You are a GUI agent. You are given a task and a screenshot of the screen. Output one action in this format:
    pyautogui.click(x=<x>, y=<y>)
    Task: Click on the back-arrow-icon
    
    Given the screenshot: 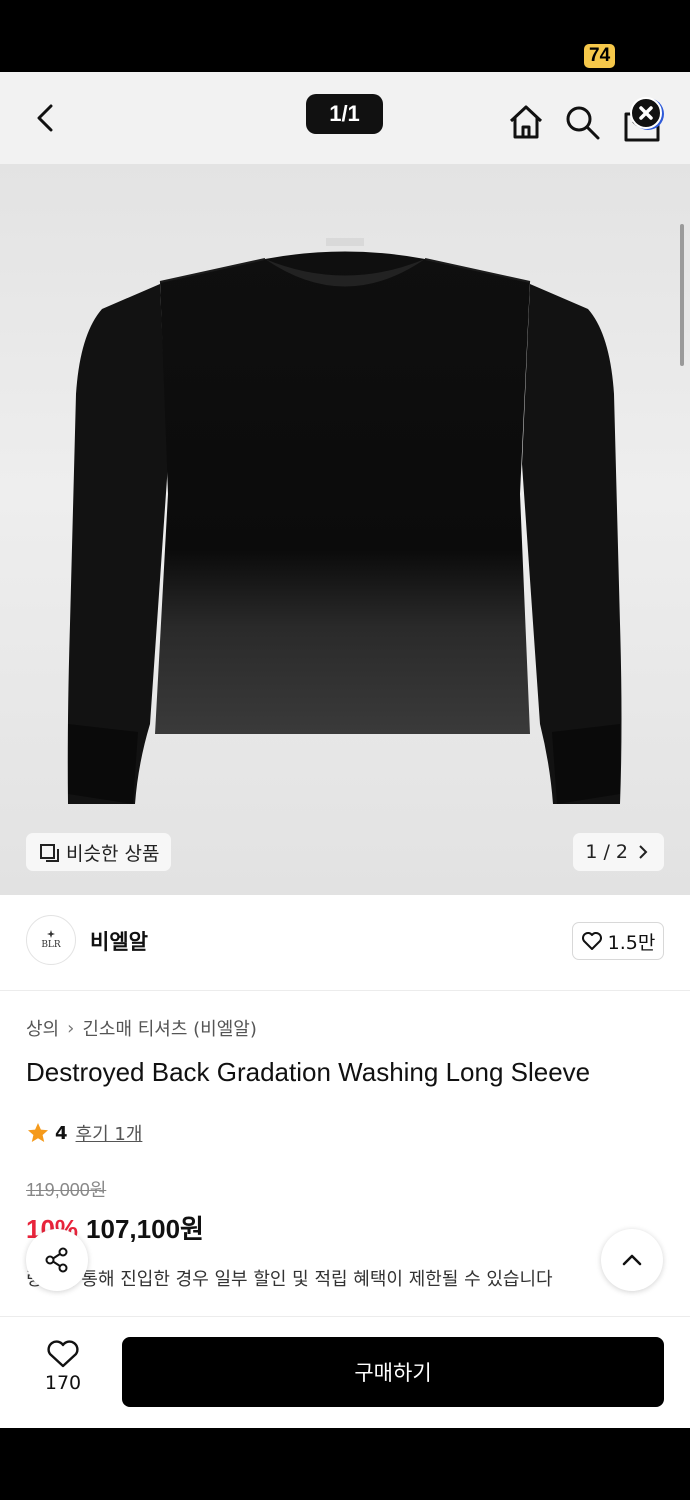 What is the action you would take?
    pyautogui.click(x=45, y=118)
    